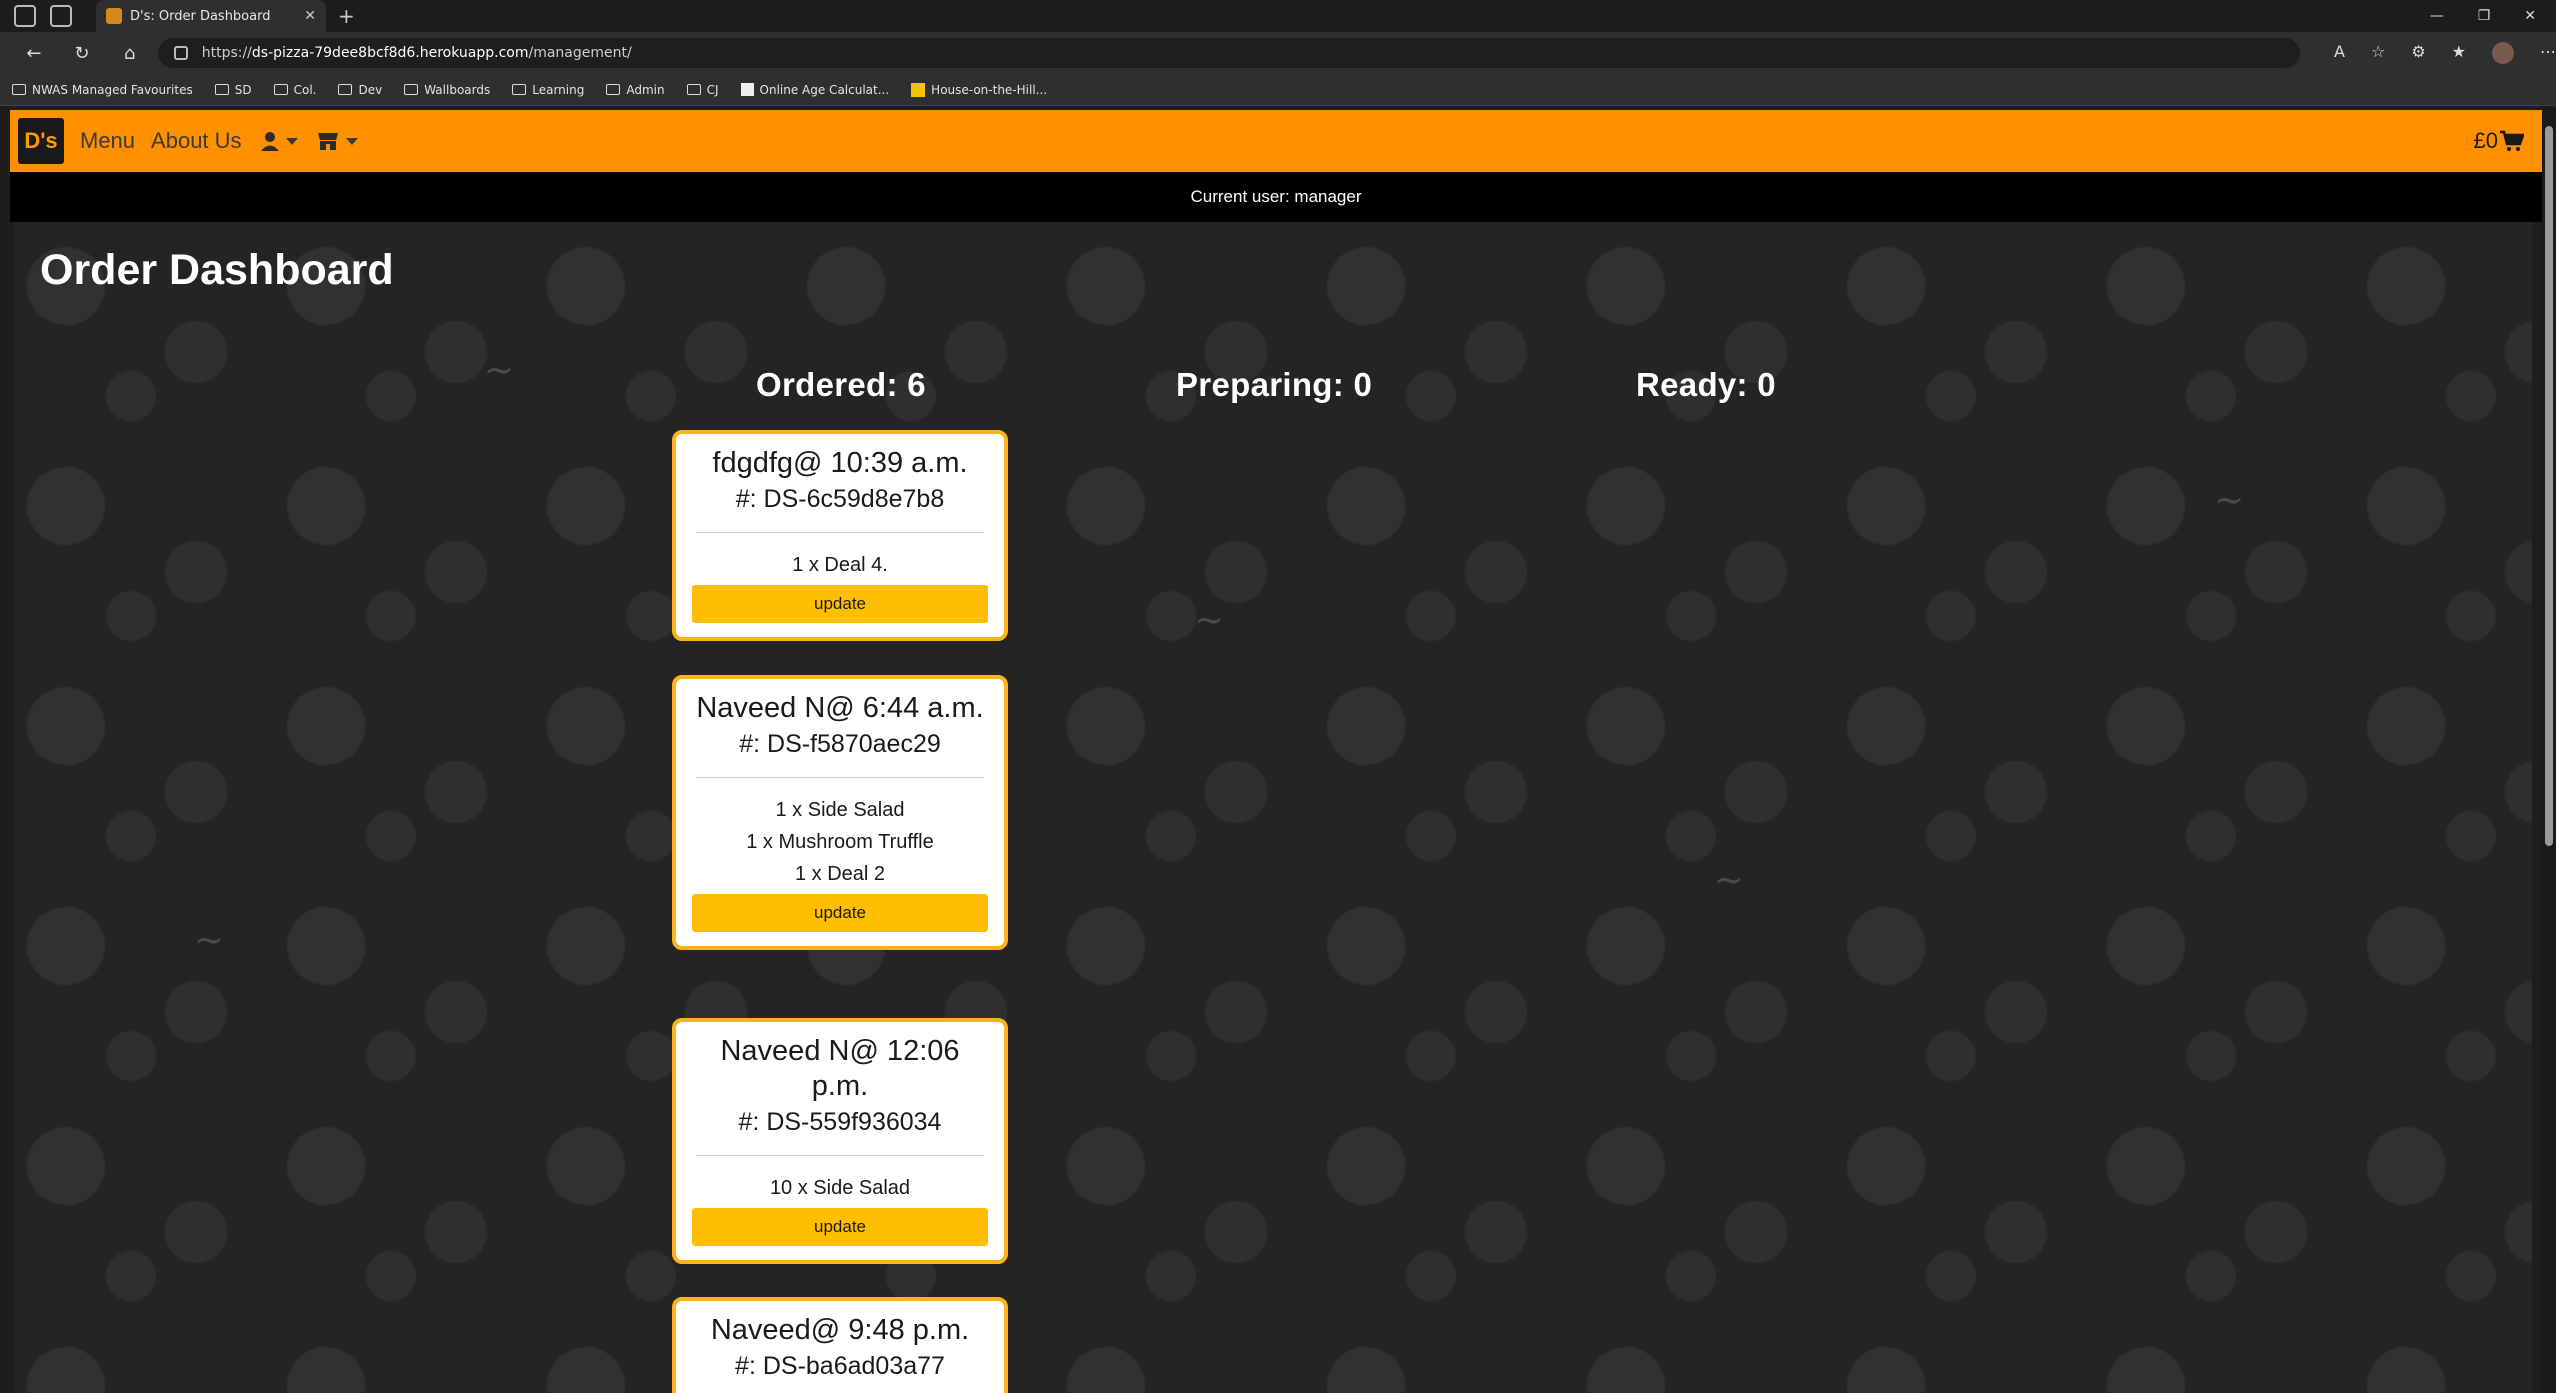 This screenshot has height=1393, width=2556. I want to click on status-ordered: Ordered: 6, so click(841, 384).